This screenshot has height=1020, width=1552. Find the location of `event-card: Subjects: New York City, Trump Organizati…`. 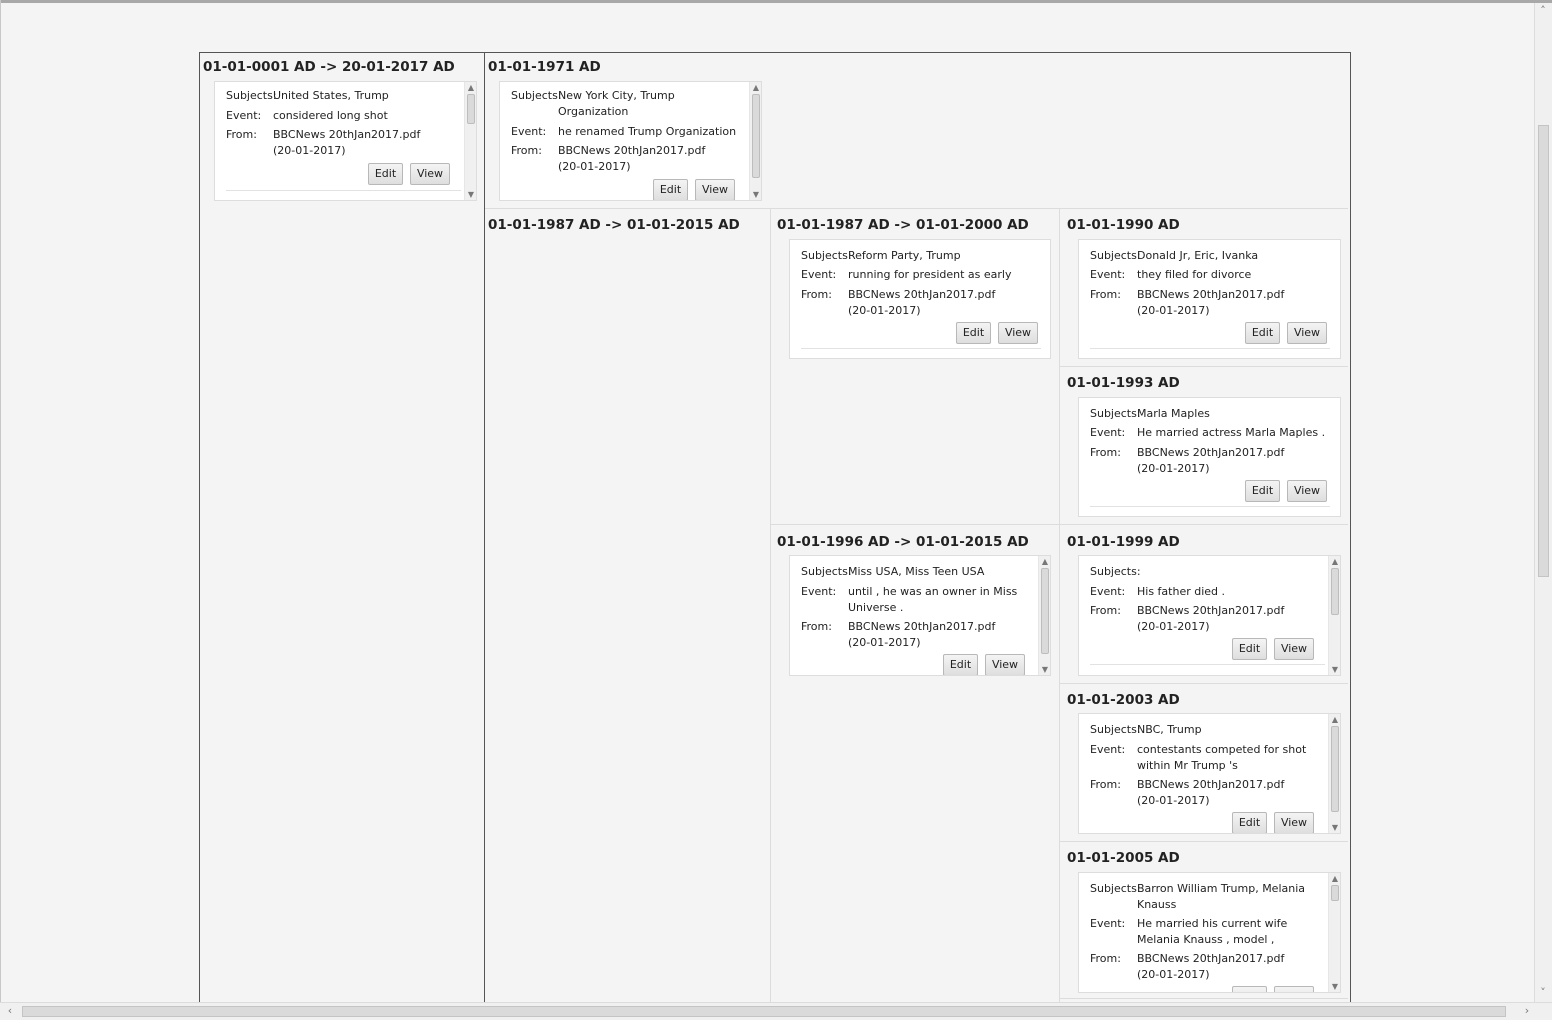

event-card: Subjects: New York City, Trump Organizati… is located at coordinates (630, 141).